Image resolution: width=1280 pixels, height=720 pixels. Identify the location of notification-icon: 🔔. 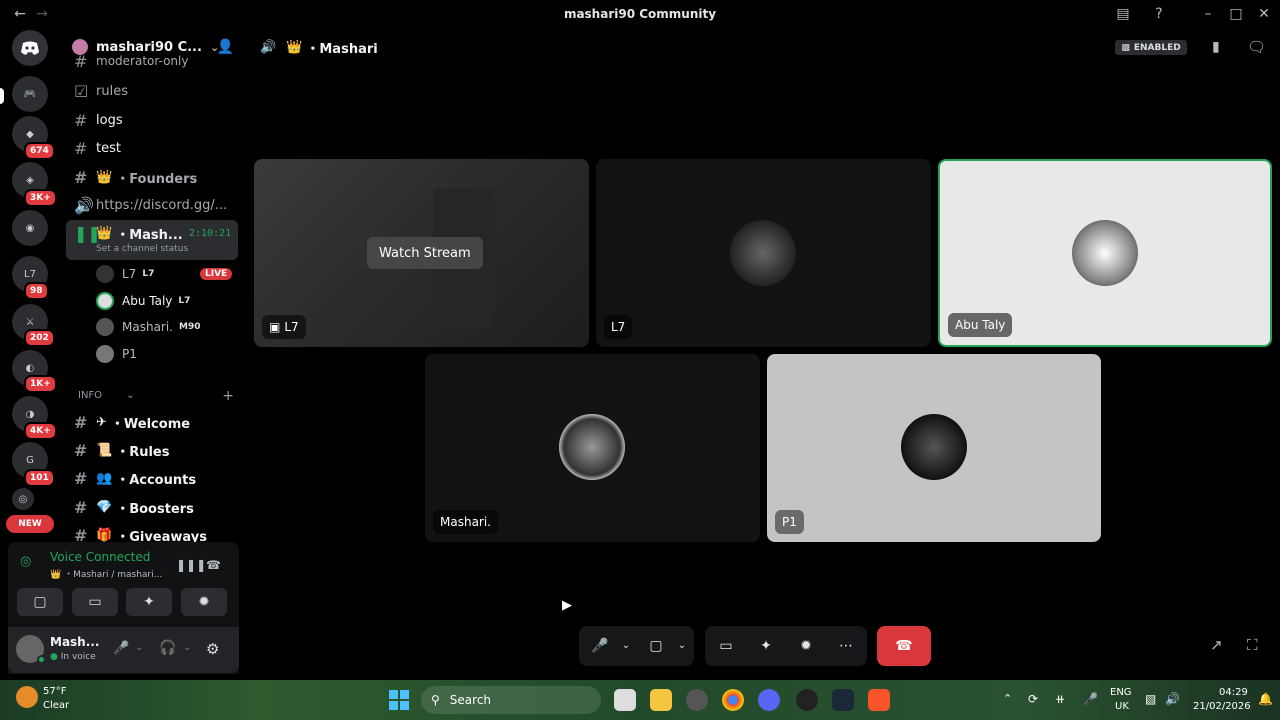
(1265, 699).